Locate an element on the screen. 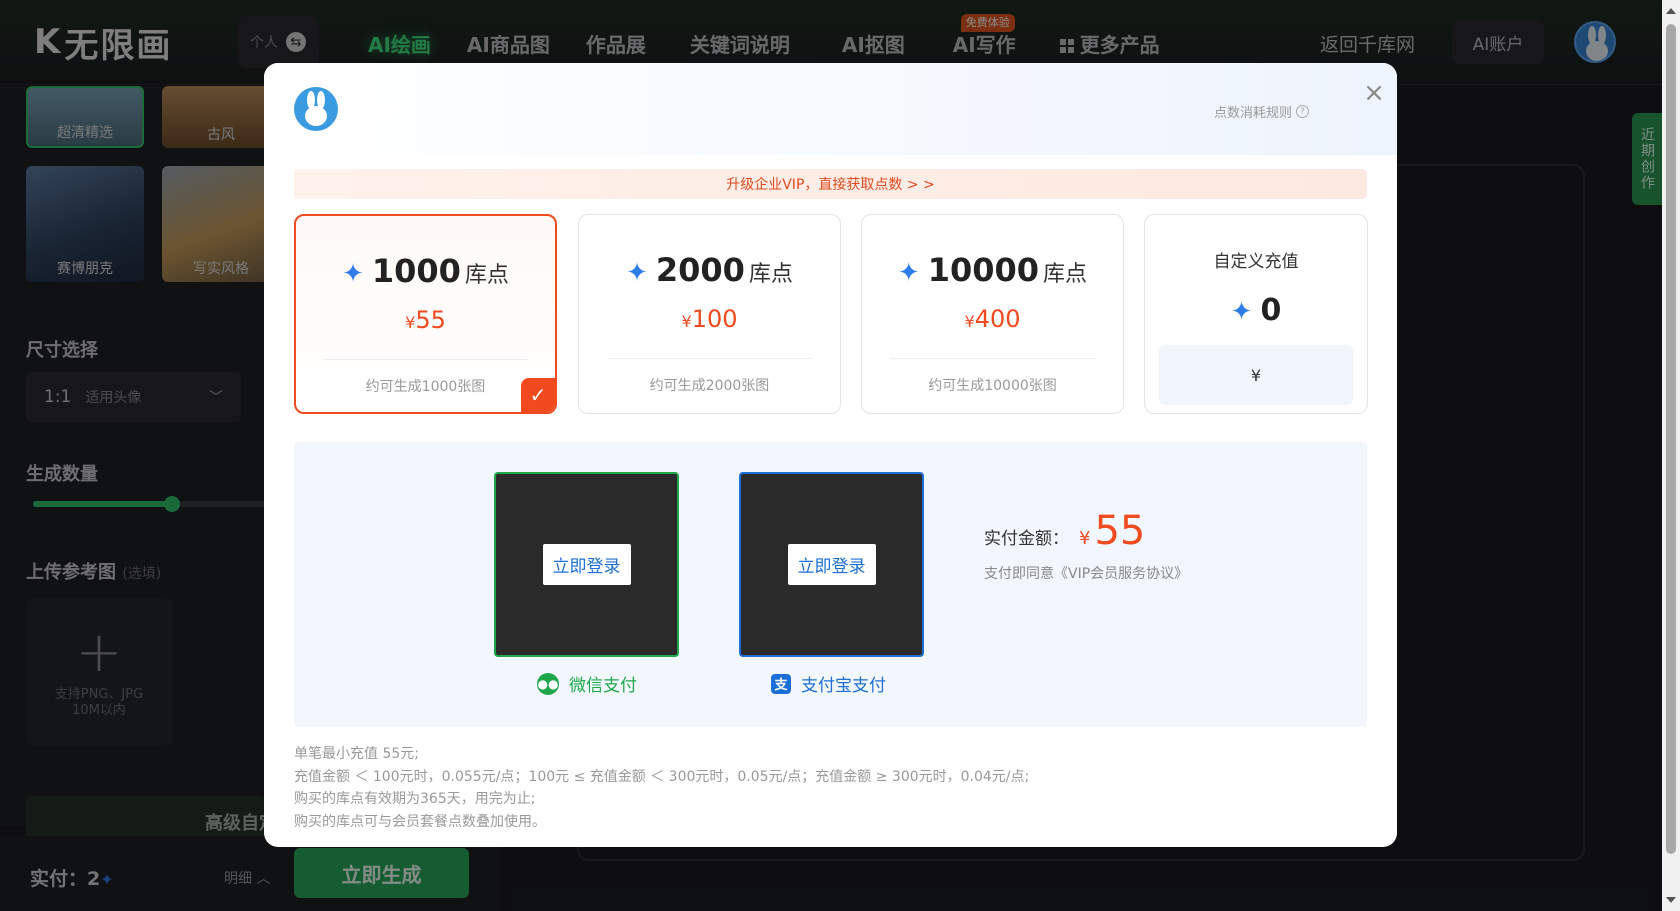 The height and width of the screenshot is (911, 1680). page-scrollbar is located at coordinates (1671, 455).